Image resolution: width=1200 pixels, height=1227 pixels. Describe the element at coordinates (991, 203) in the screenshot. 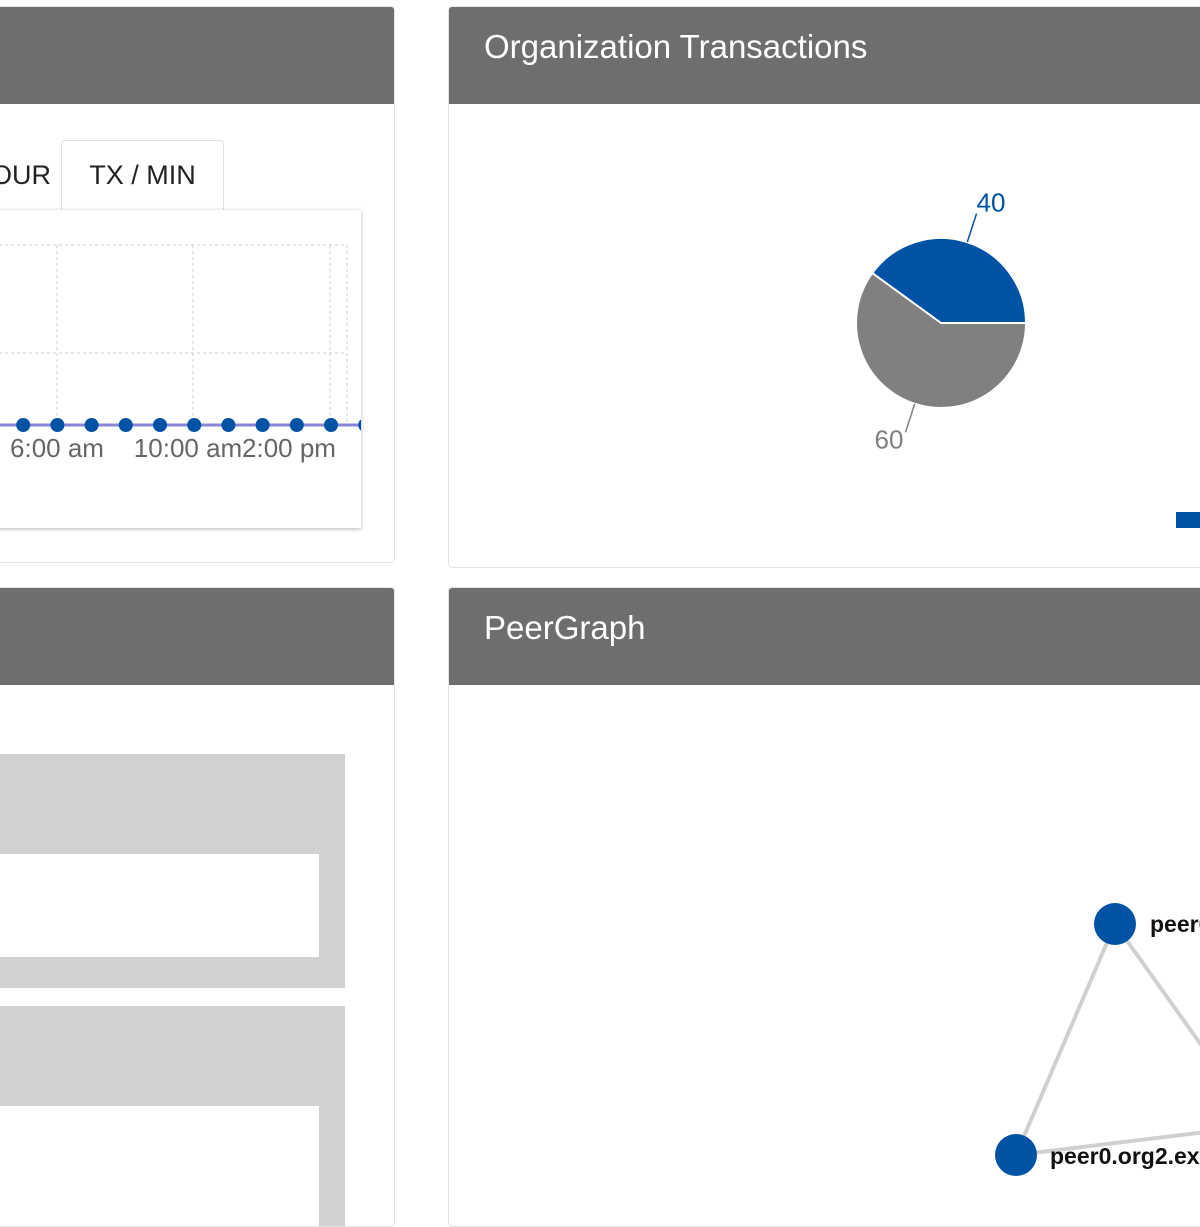

I see `pie-data-label: 40` at that location.